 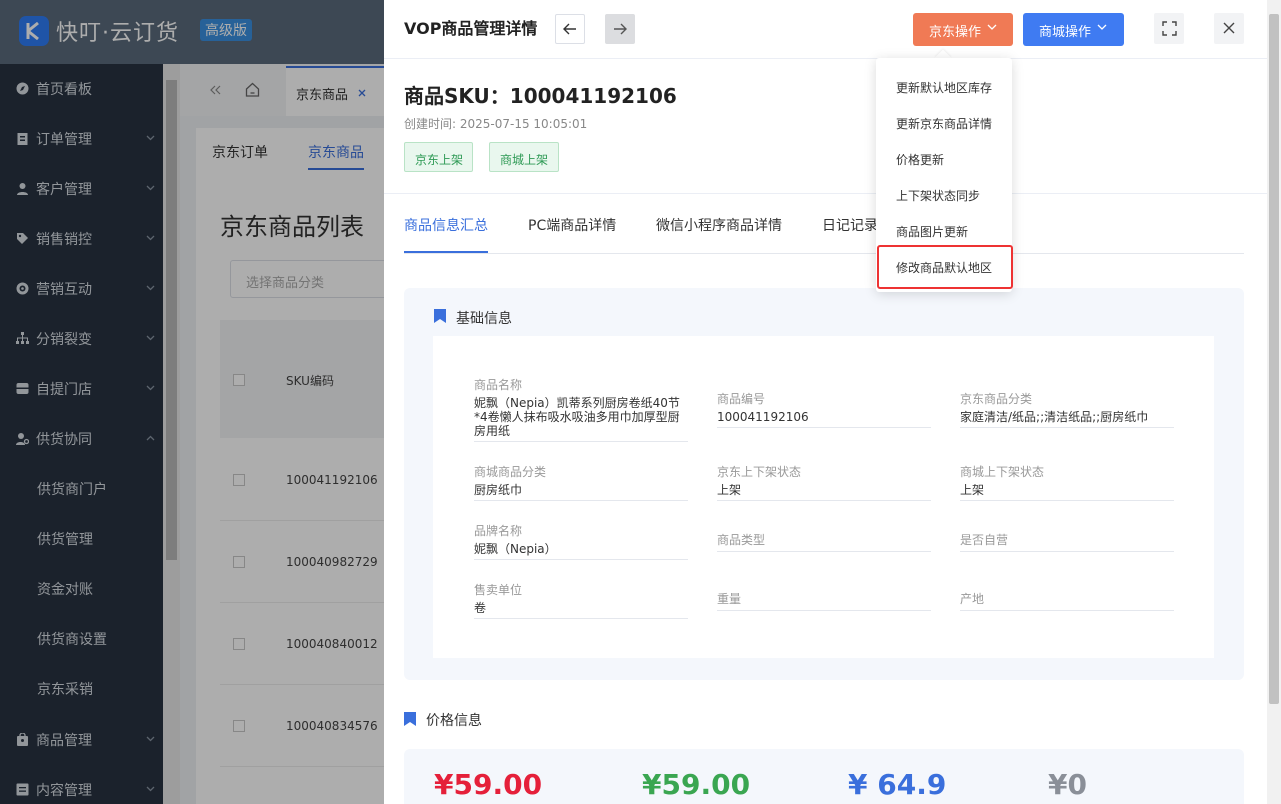 What do you see at coordinates (741, 540) in the screenshot?
I see `field-label: 商品类型` at bounding box center [741, 540].